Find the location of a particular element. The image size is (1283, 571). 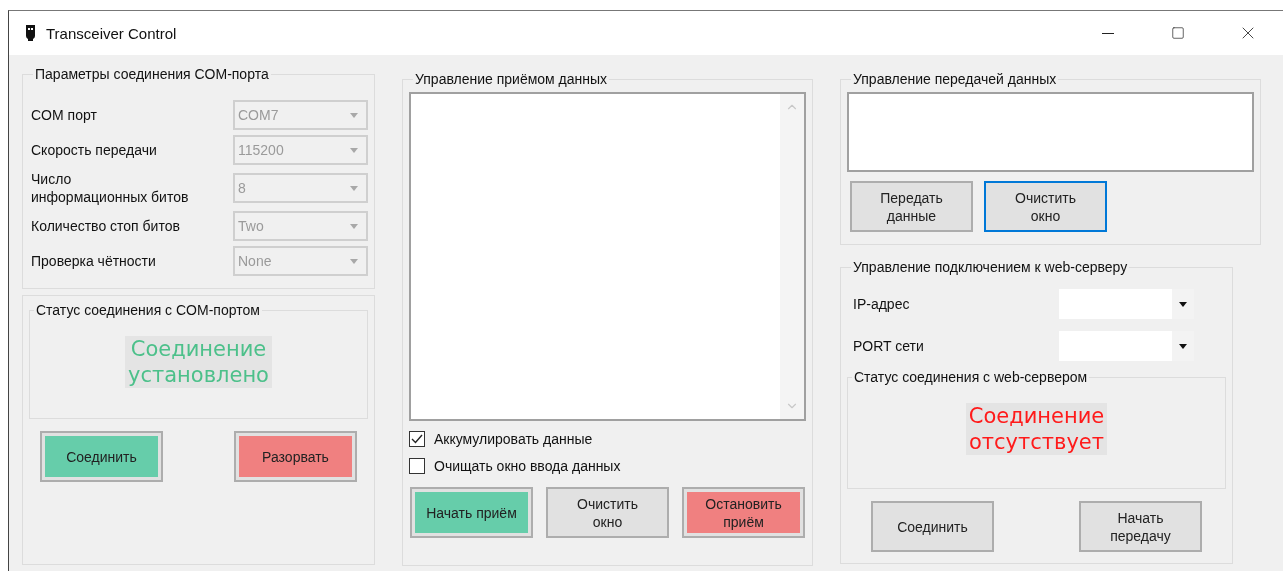

status-text: Соединение установлено is located at coordinates (198, 362).